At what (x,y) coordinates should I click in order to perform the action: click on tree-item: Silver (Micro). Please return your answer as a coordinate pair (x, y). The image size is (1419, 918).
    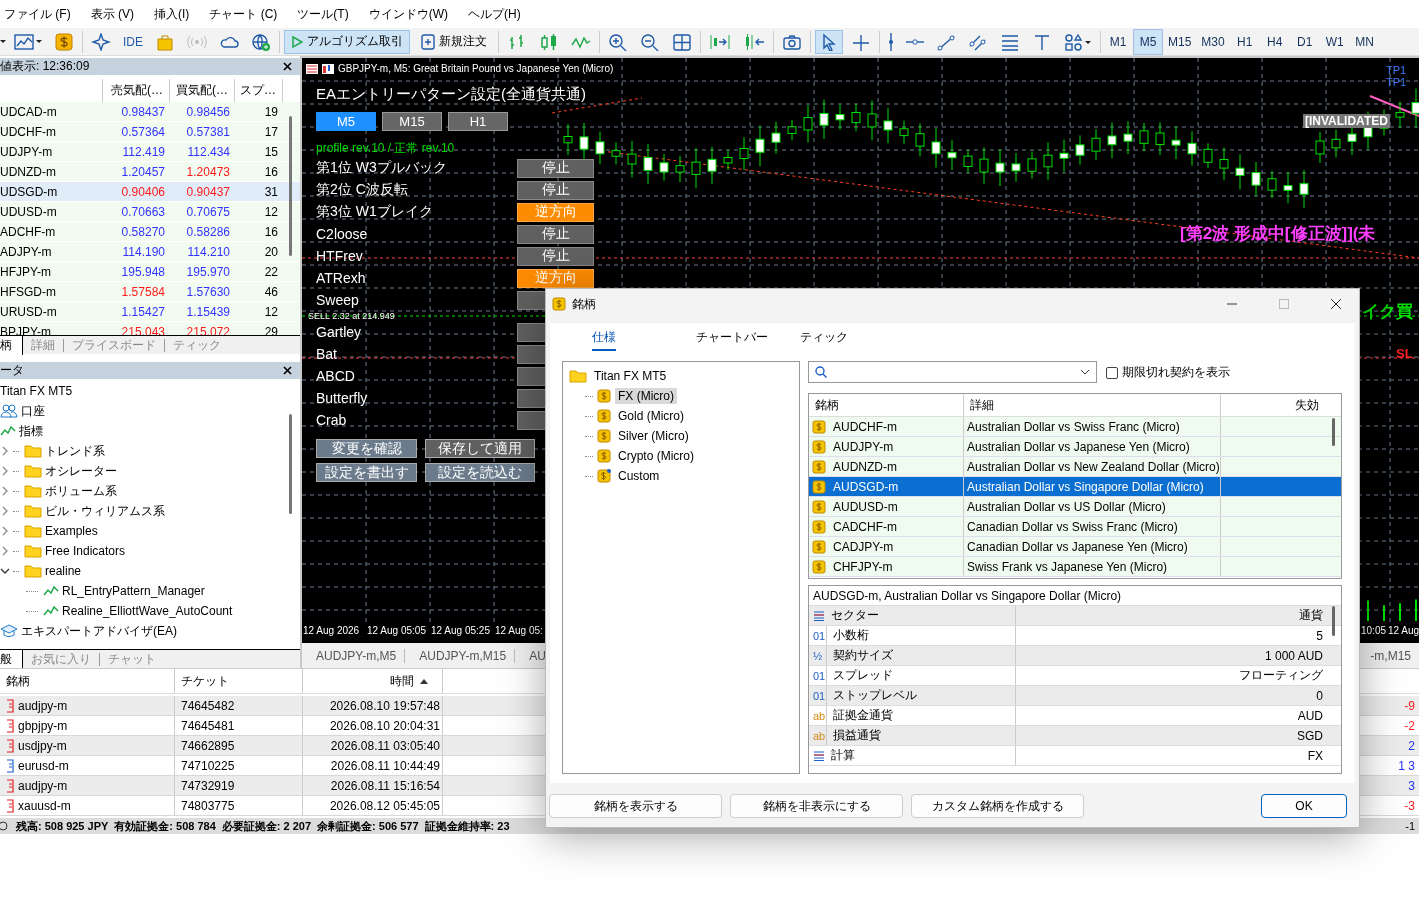
    Looking at the image, I should click on (653, 436).